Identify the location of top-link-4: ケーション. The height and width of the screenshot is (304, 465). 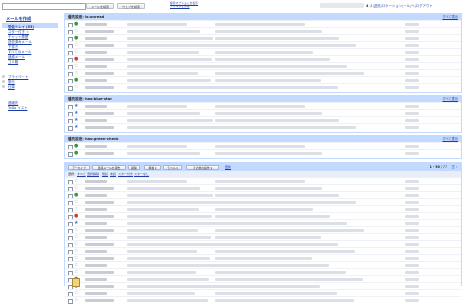
(393, 6).